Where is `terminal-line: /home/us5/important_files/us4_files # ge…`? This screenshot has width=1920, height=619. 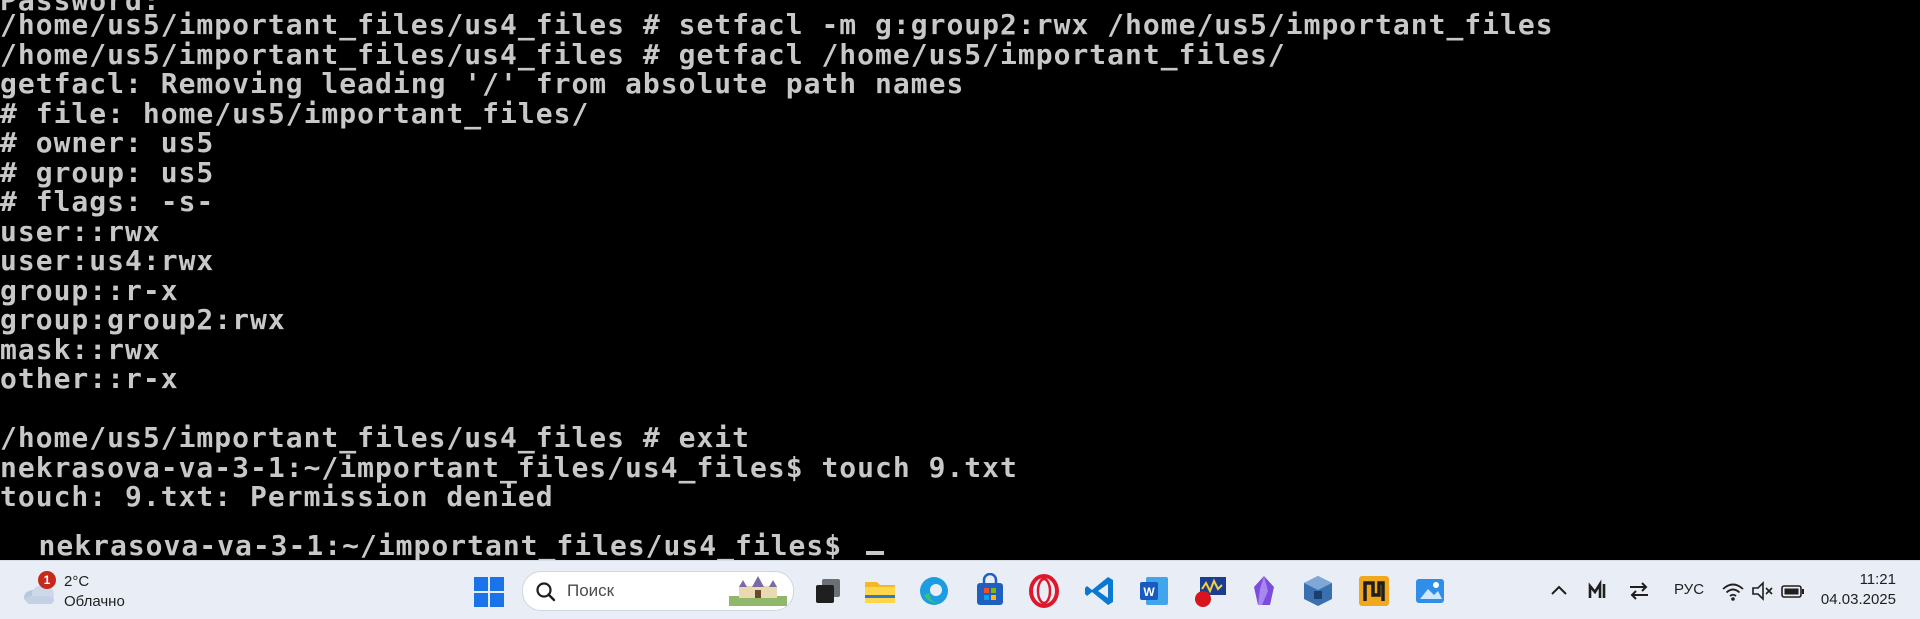
terminal-line: /home/us5/important_files/us4_files # ge… is located at coordinates (643, 54).